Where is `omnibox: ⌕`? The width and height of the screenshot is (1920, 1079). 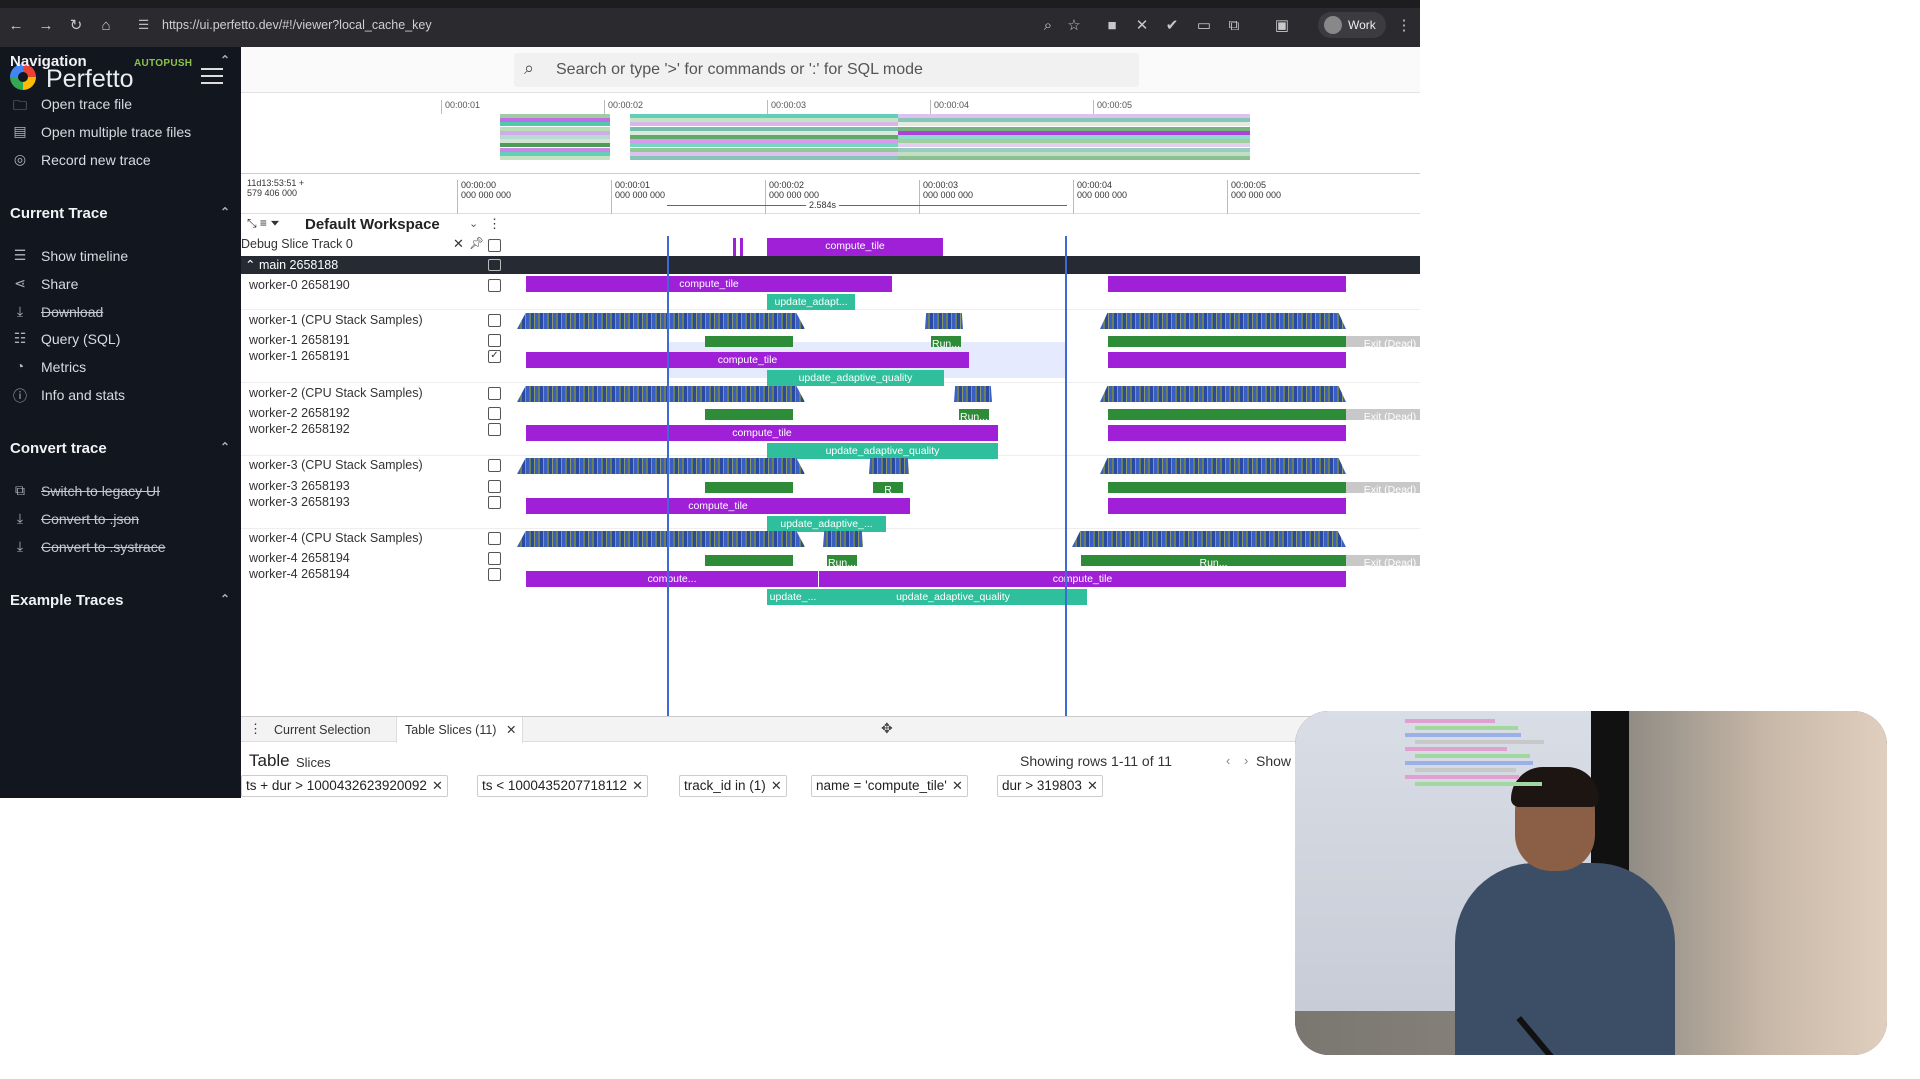 omnibox: ⌕ is located at coordinates (826, 70).